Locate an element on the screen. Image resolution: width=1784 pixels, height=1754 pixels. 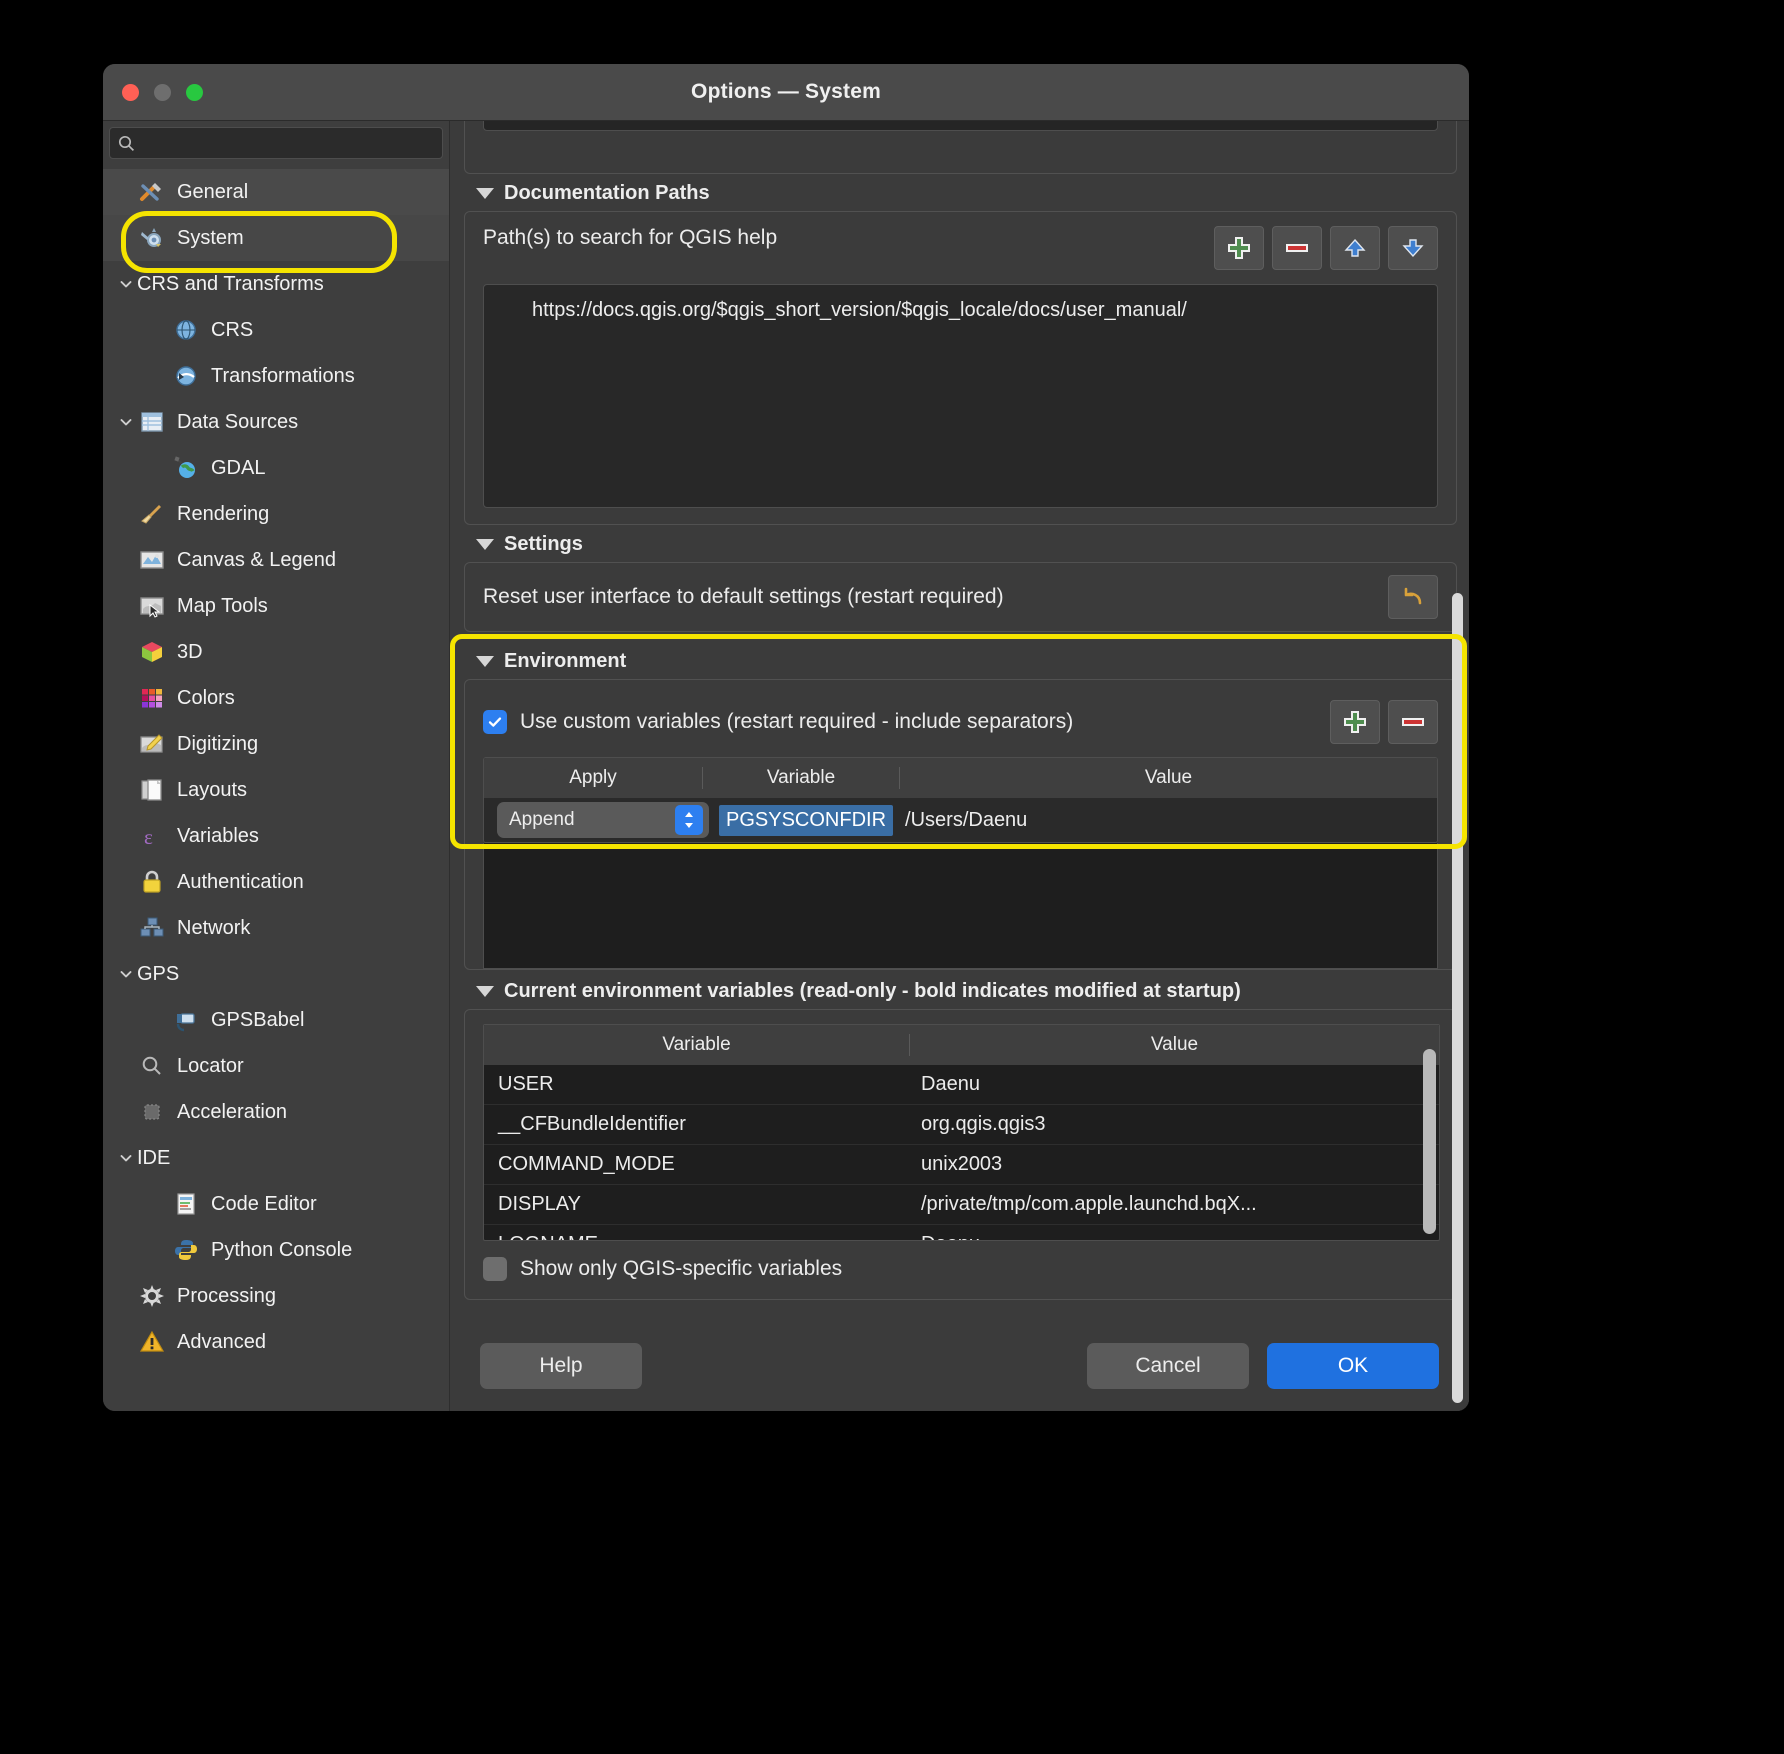
column-header-variable: Variable is located at coordinates (801, 778).